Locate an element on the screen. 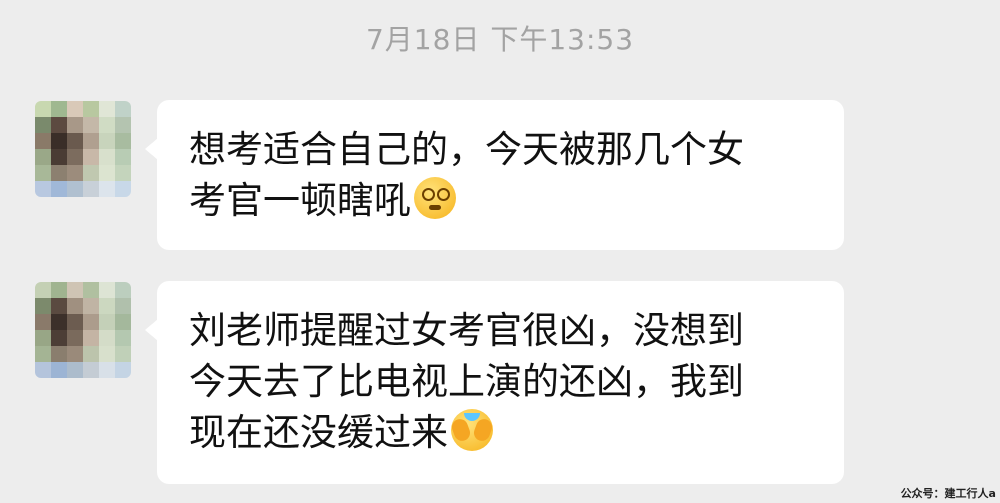  message-text-line: 考官一顿瞎吼 is located at coordinates (300, 200).